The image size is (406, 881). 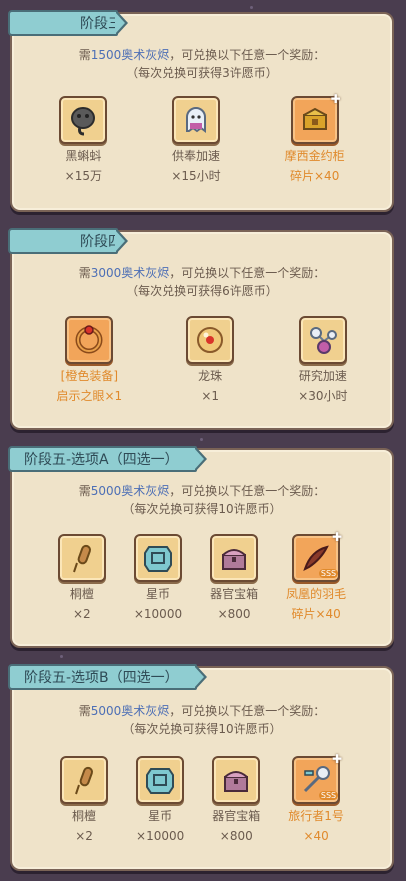 What do you see at coordinates (89, 396) in the screenshot?
I see `reward-qty: 启示之眼×1` at bounding box center [89, 396].